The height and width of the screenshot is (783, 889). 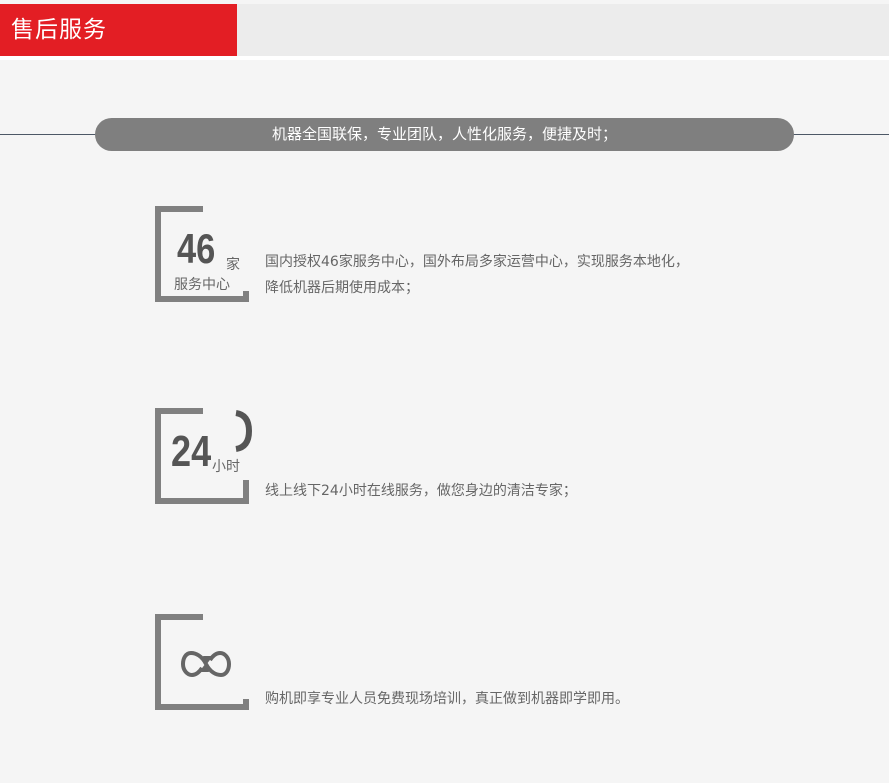 What do you see at coordinates (191, 451) in the screenshot?
I see `hours-count: 24` at bounding box center [191, 451].